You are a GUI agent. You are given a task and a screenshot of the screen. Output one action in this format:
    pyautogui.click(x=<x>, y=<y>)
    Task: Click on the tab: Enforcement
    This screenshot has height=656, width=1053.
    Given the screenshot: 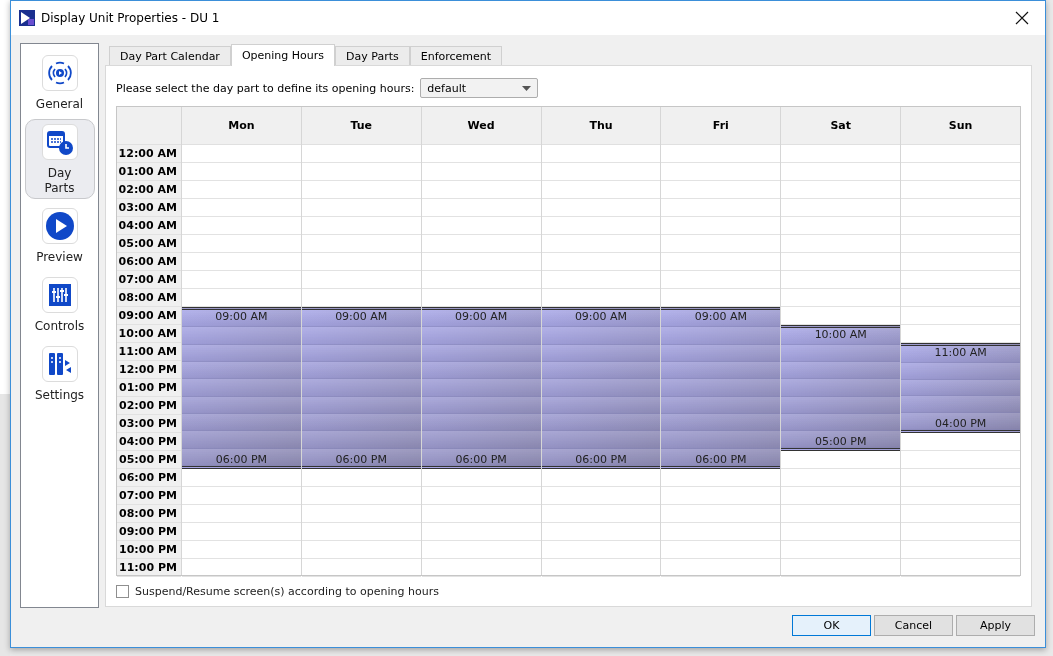 What is the action you would take?
    pyautogui.click(x=456, y=55)
    